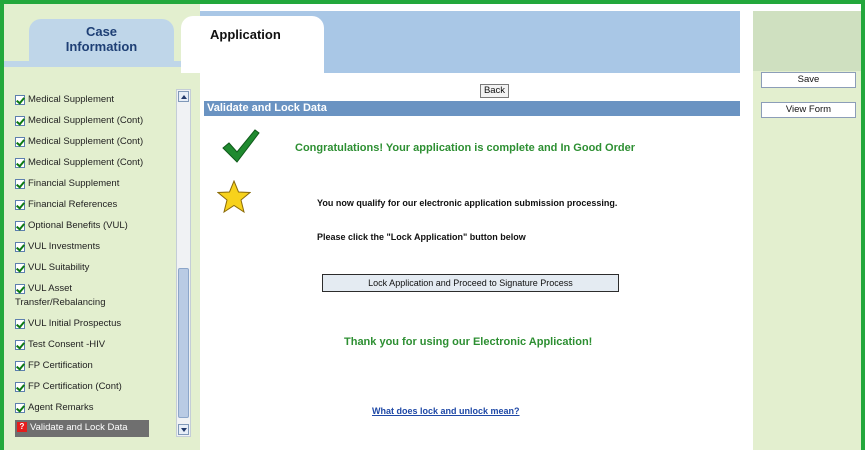 The height and width of the screenshot is (450, 865). I want to click on star-icon, so click(234, 197).